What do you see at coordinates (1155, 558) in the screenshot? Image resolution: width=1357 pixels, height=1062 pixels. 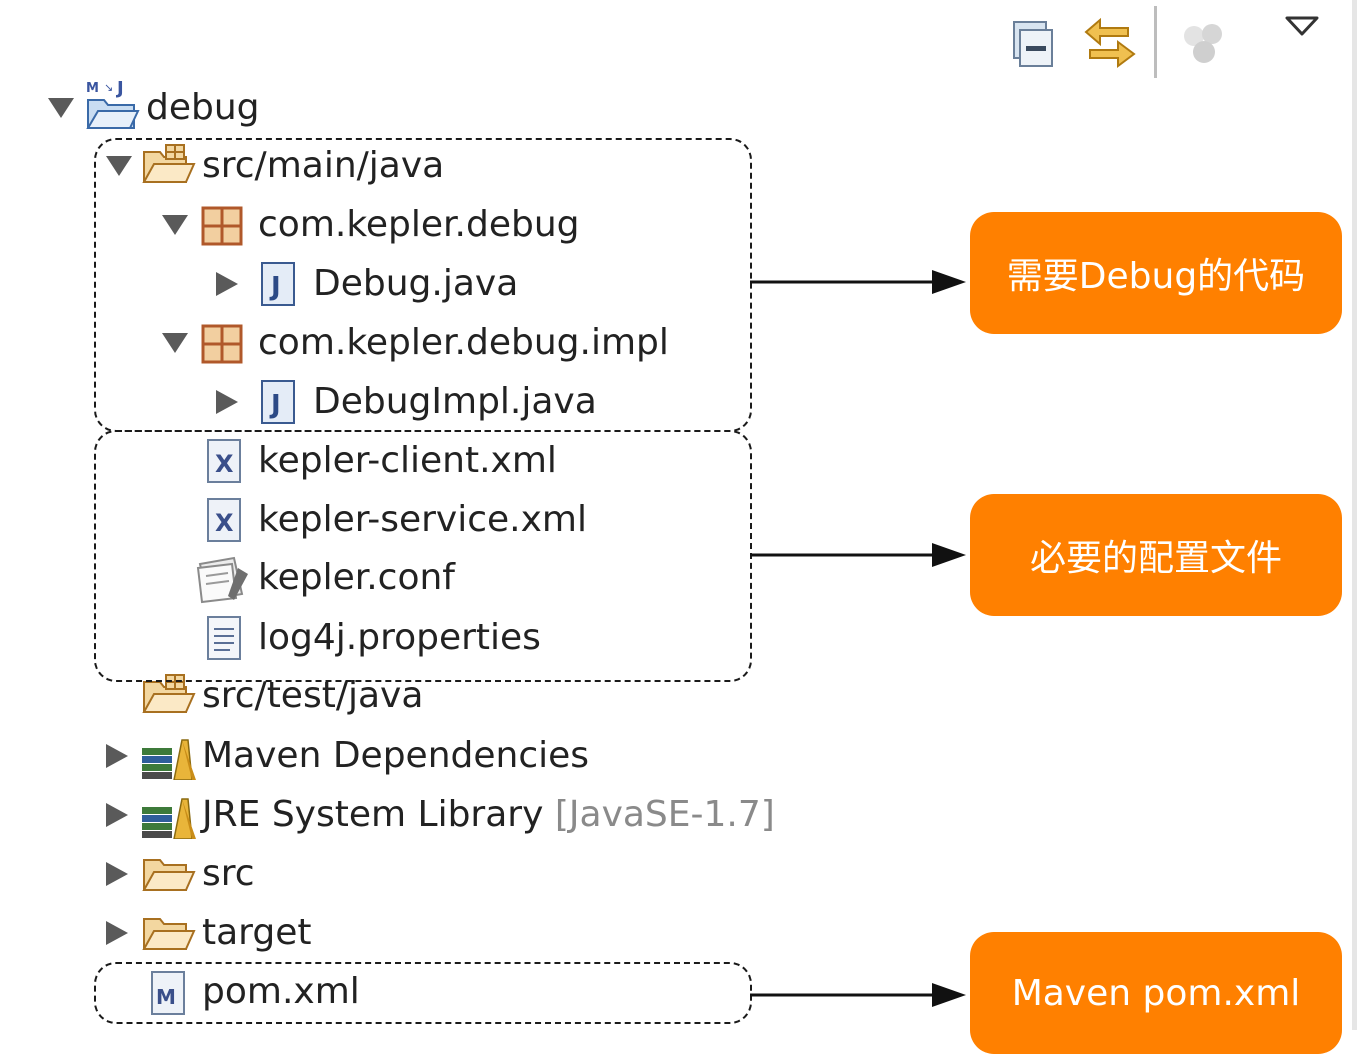 I see `callout-config-text: 必要的配置文件` at bounding box center [1155, 558].